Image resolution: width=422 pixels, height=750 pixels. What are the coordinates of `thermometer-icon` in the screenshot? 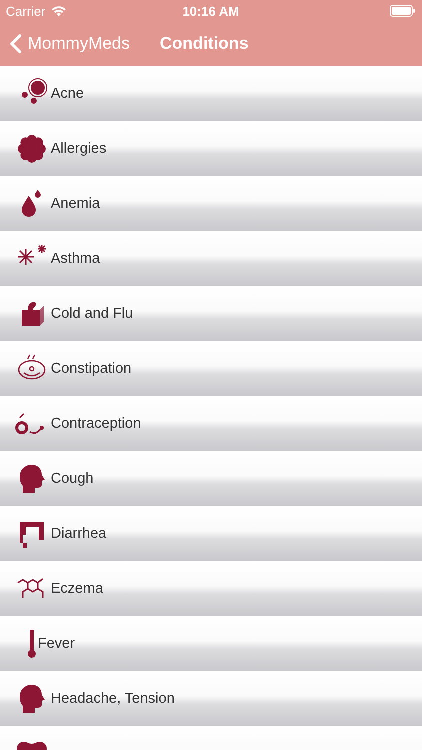 It's located at (32, 644).